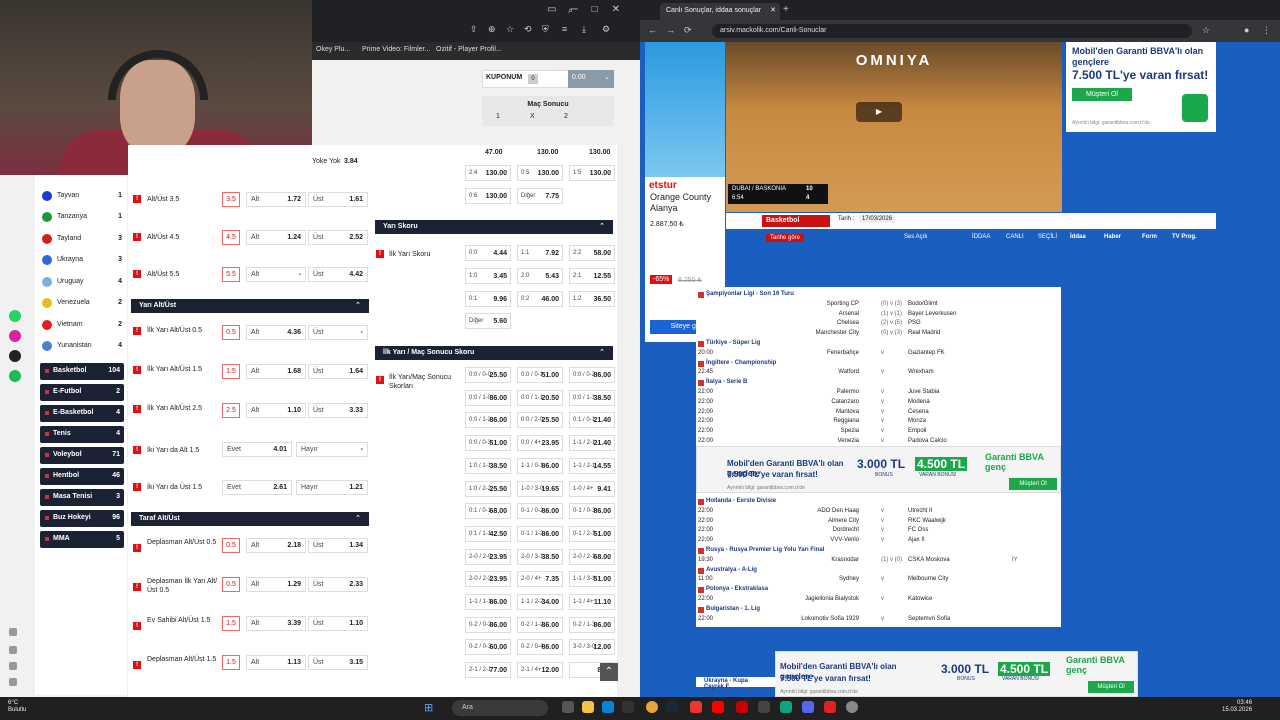 This screenshot has width=1280, height=720. Describe the element at coordinates (488, 443) in the screenshot. I see `odd-cell: 0:0 / 0-3 51.00` at that location.